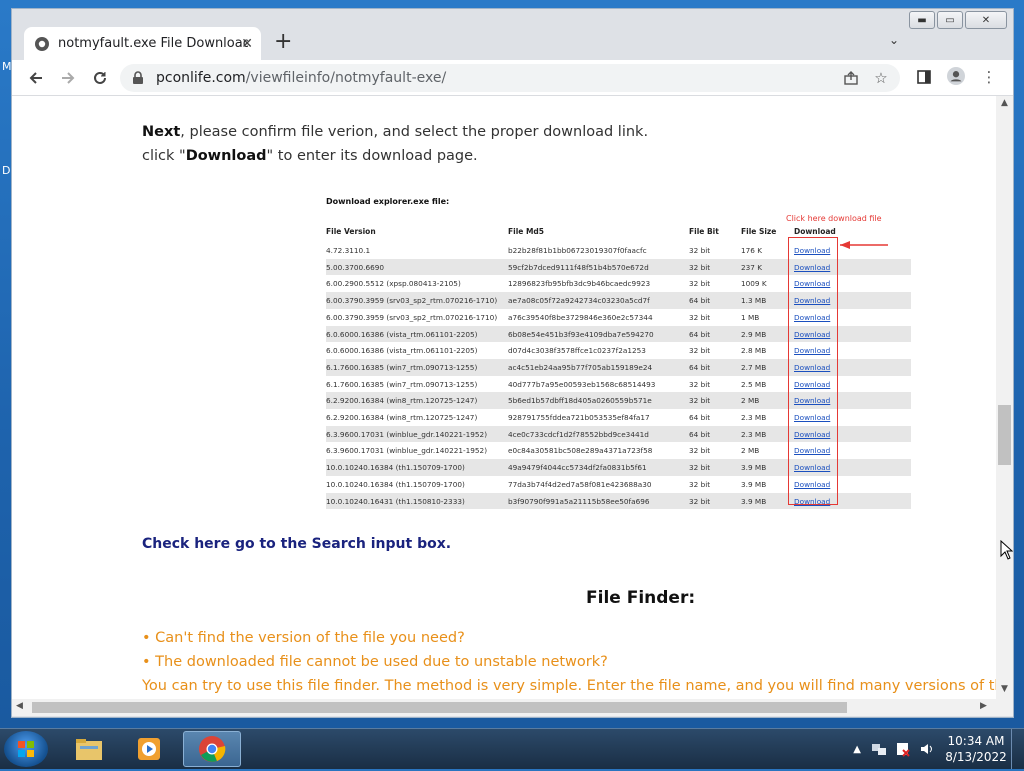  Describe the element at coordinates (26, 749) in the screenshot. I see `start-button` at that location.